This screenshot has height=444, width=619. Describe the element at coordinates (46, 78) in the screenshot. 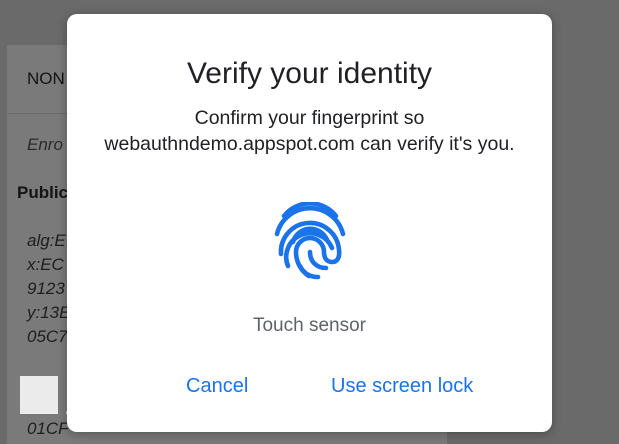

I see `background-header-text: NON` at that location.